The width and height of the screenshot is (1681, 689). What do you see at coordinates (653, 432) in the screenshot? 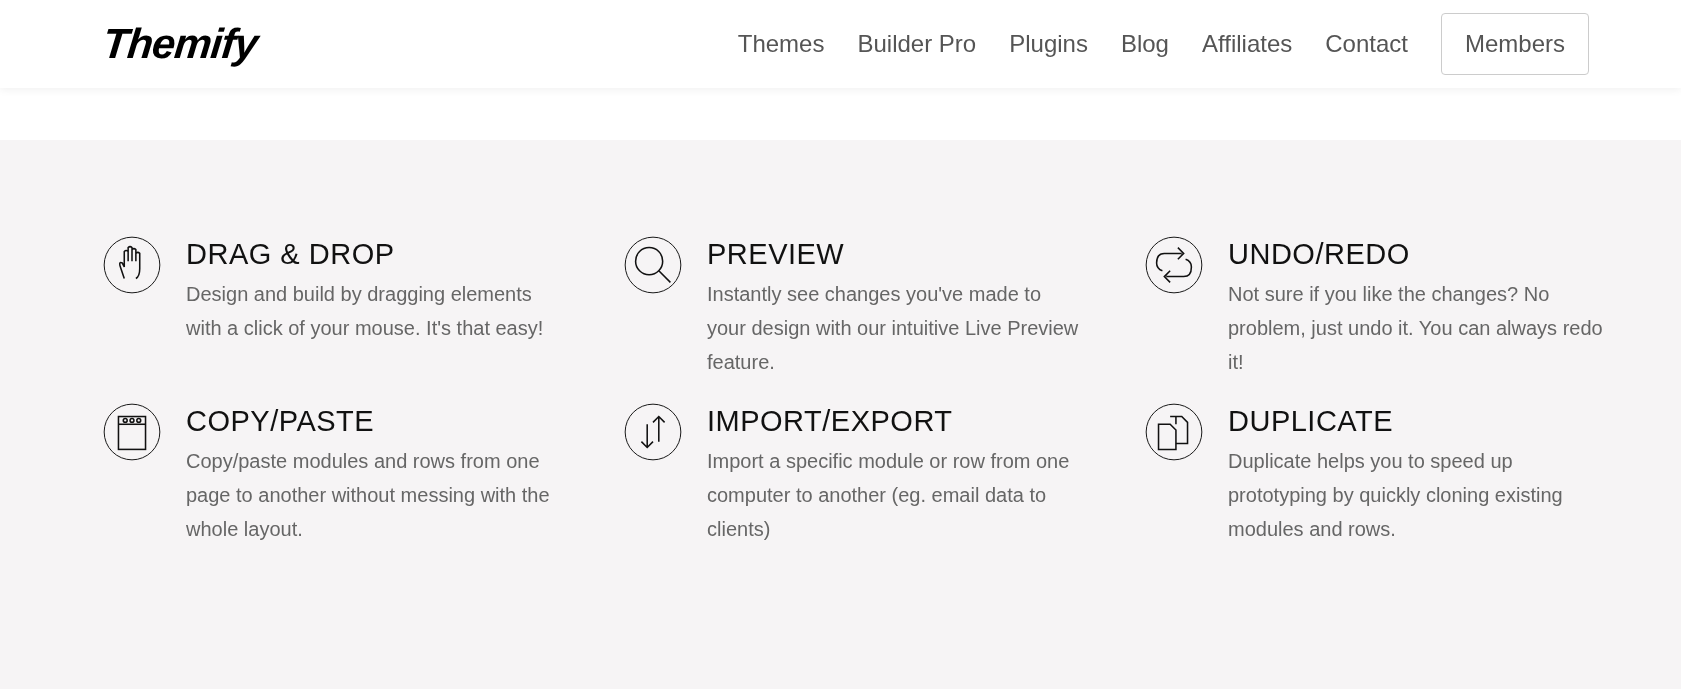
I see `arrows-icon` at bounding box center [653, 432].